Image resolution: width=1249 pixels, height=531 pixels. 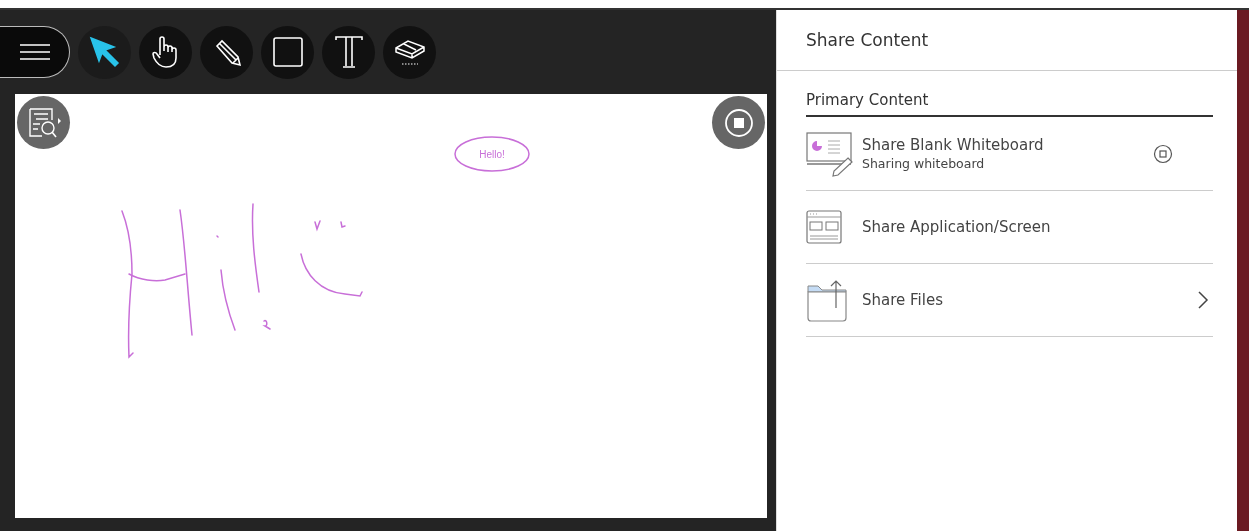 I want to click on square-icon, so click(x=287, y=52).